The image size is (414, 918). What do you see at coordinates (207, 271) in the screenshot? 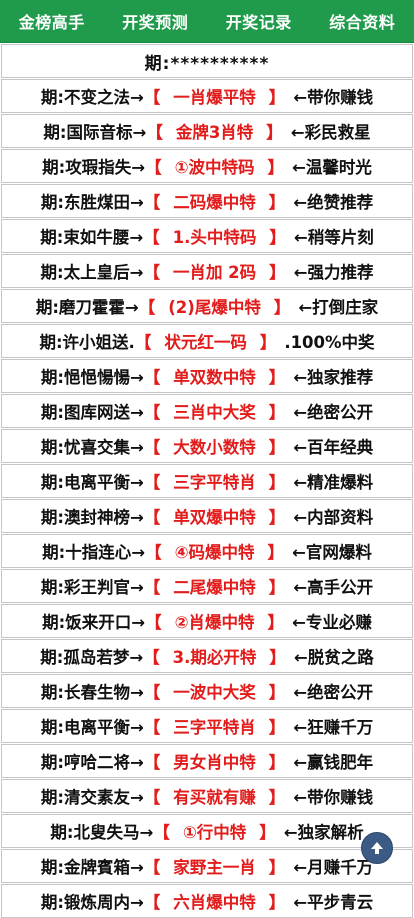
I see `prediction-row: 期:太上皇后→ 【一肖加 2码】 ←强力推荐` at bounding box center [207, 271].